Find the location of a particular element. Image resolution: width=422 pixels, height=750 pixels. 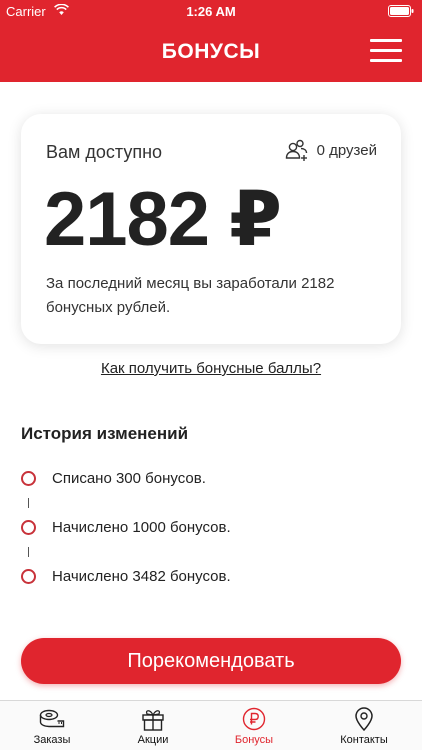

header: Carrier 1:26 AM БОНУСЫ is located at coordinates (211, 41).